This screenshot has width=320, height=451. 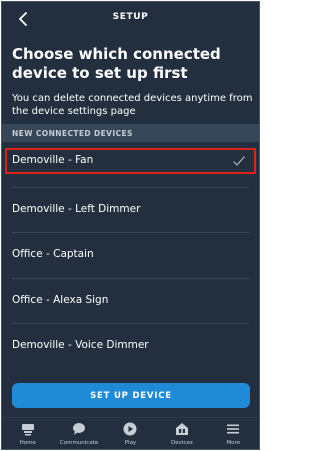 I want to click on tab-more: More, so click(x=233, y=433).